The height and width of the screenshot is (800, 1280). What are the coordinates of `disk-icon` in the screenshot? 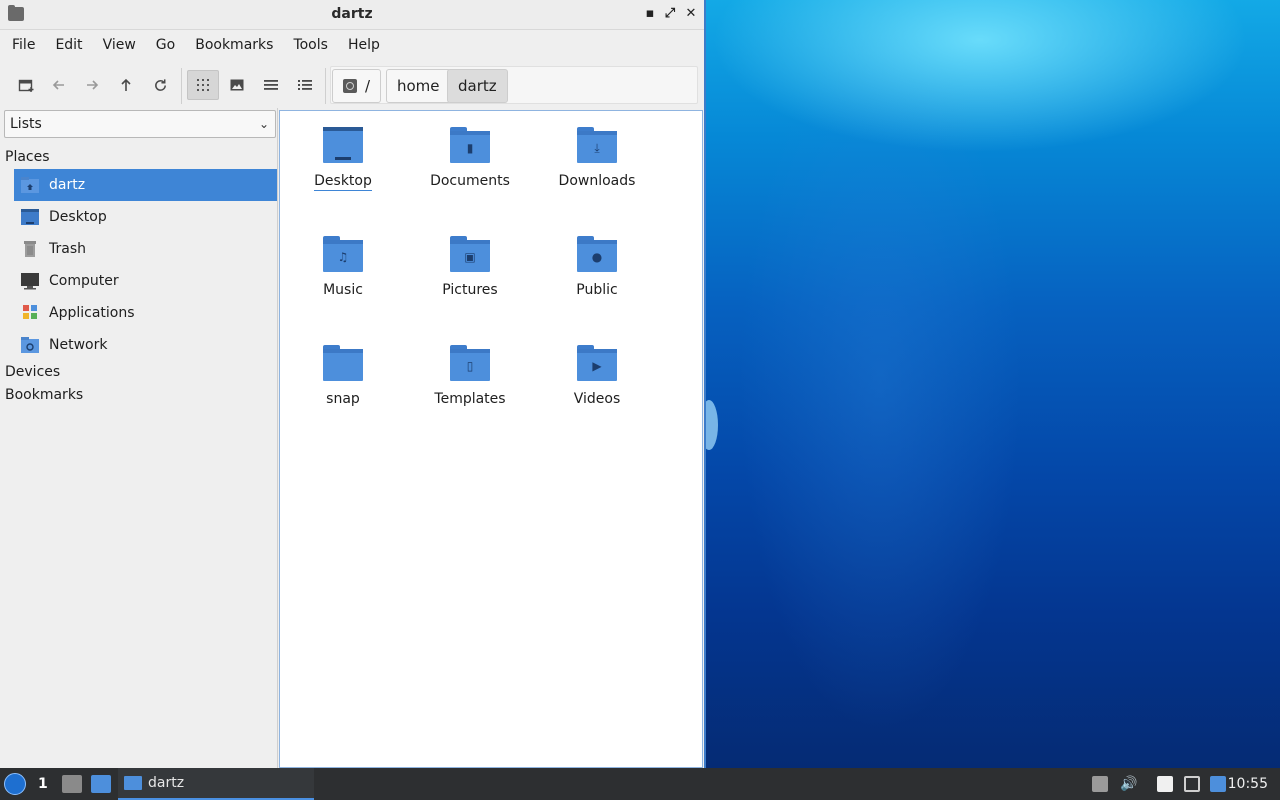 It's located at (350, 86).